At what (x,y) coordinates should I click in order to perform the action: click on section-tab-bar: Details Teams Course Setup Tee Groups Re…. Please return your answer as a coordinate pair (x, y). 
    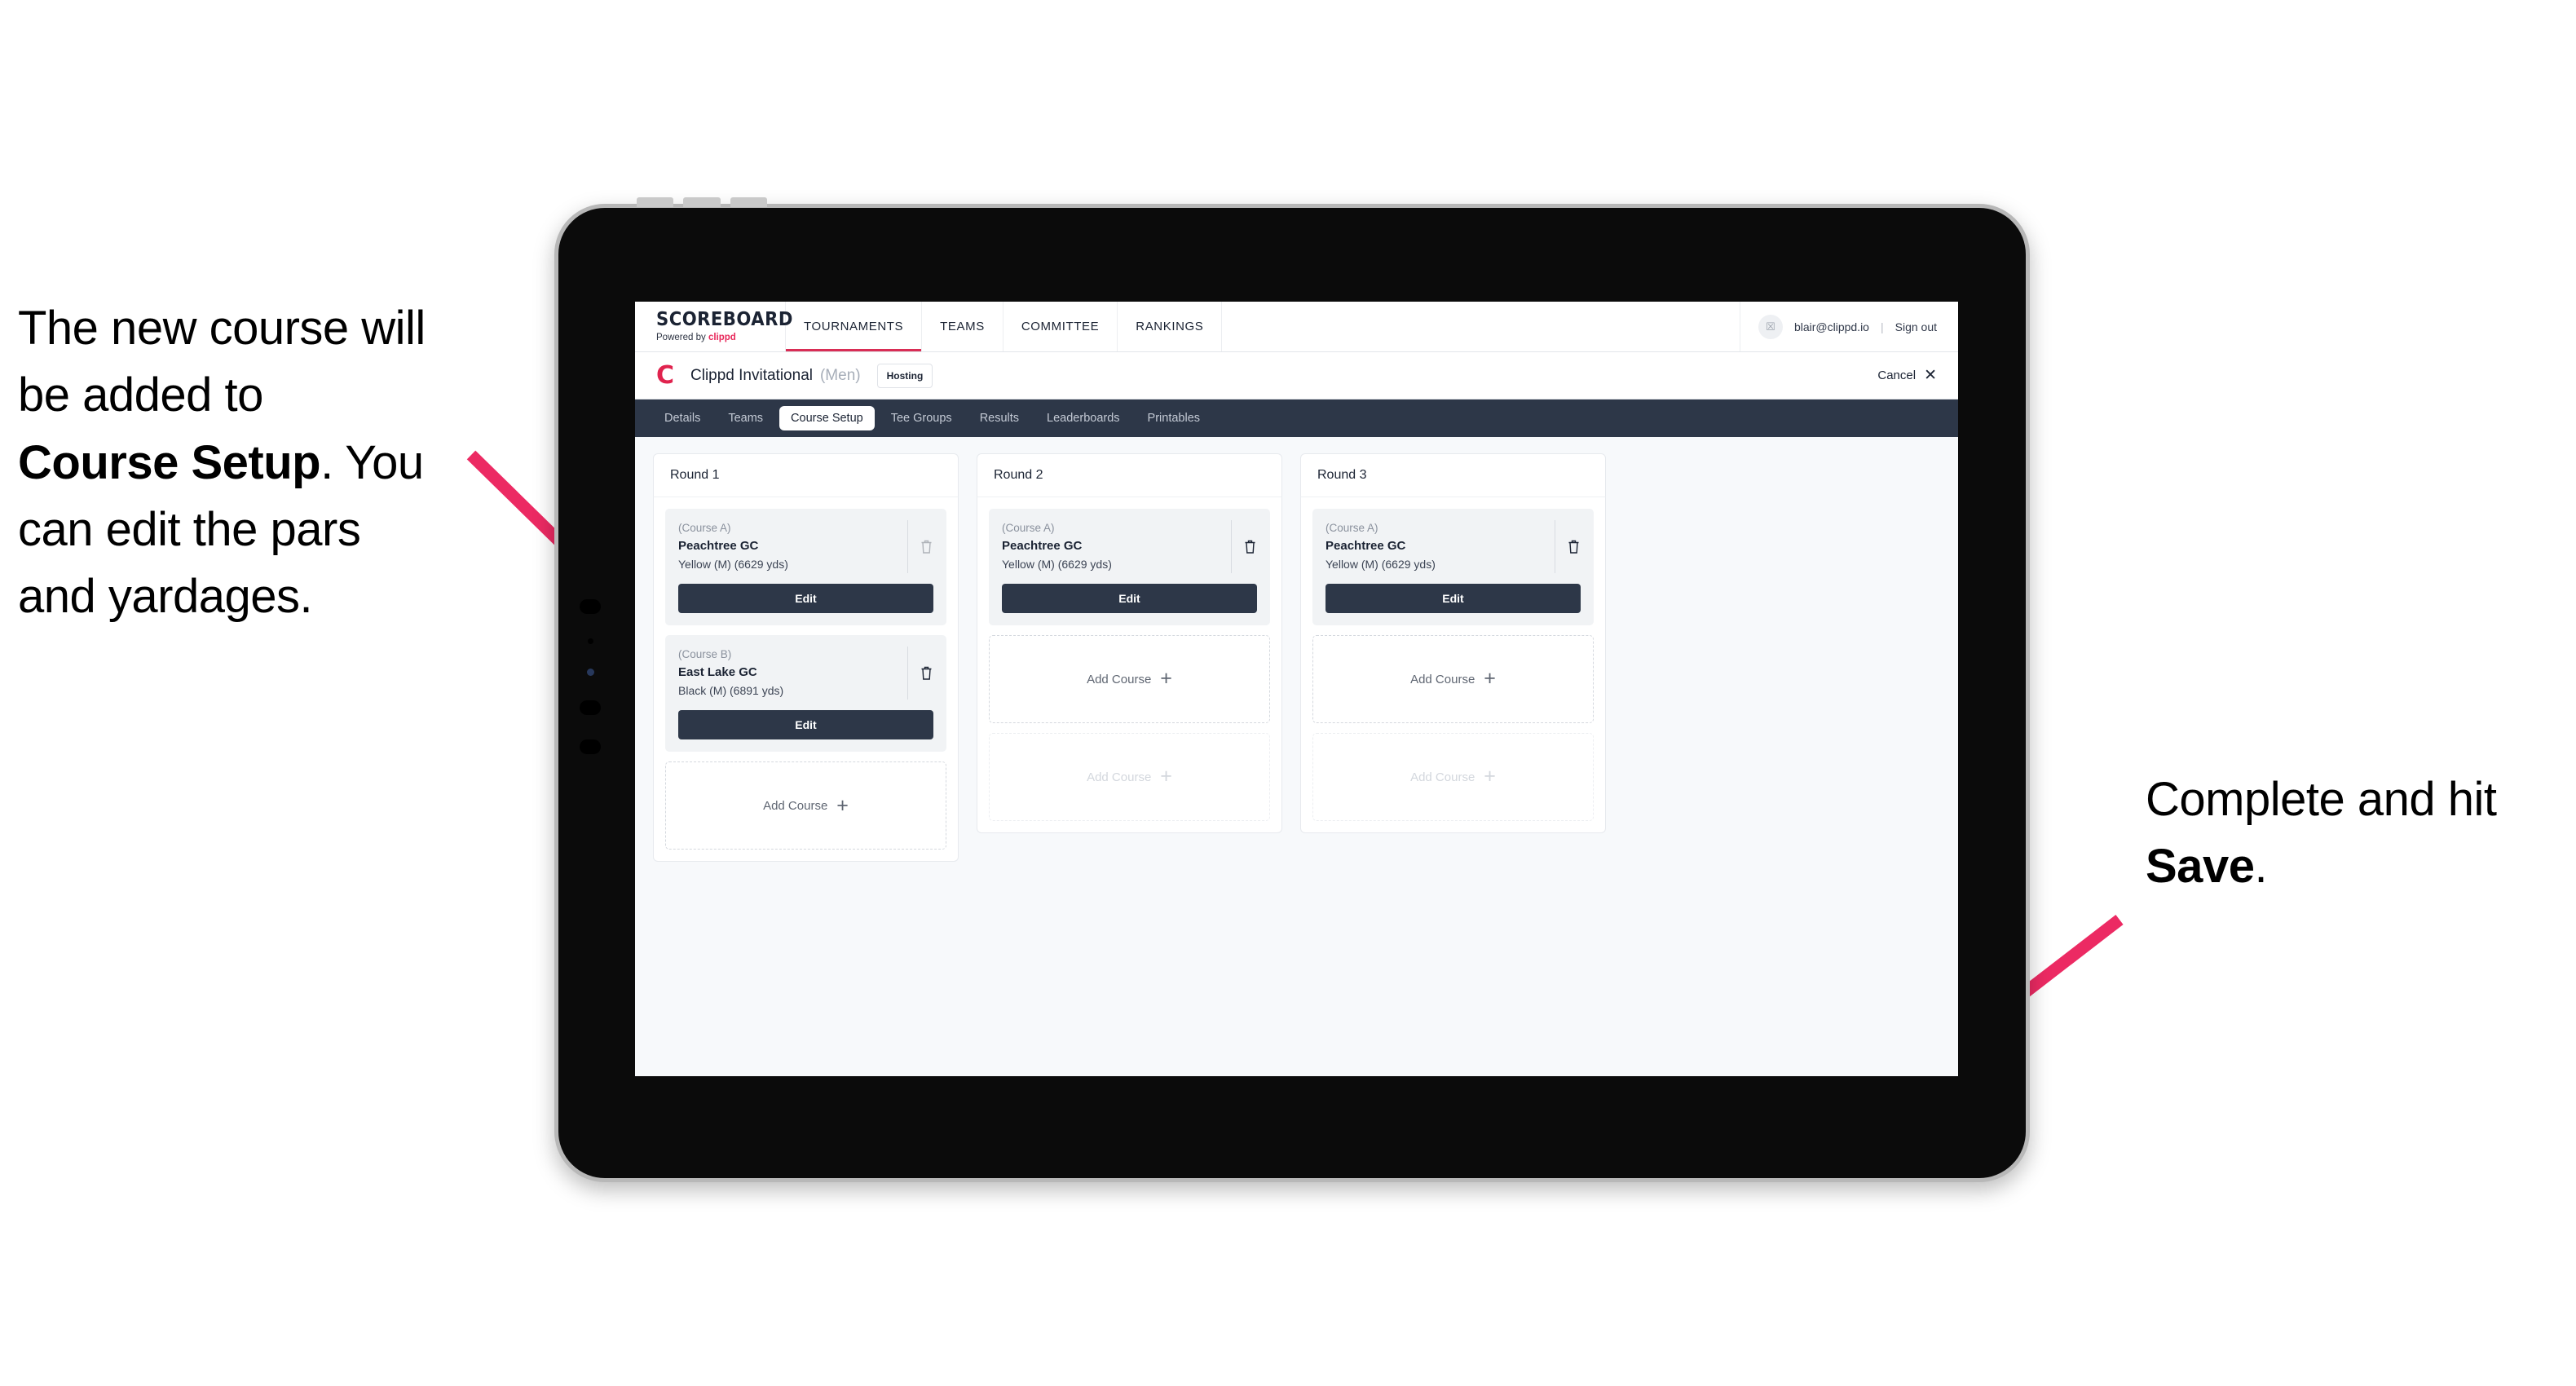
    Looking at the image, I should click on (1296, 418).